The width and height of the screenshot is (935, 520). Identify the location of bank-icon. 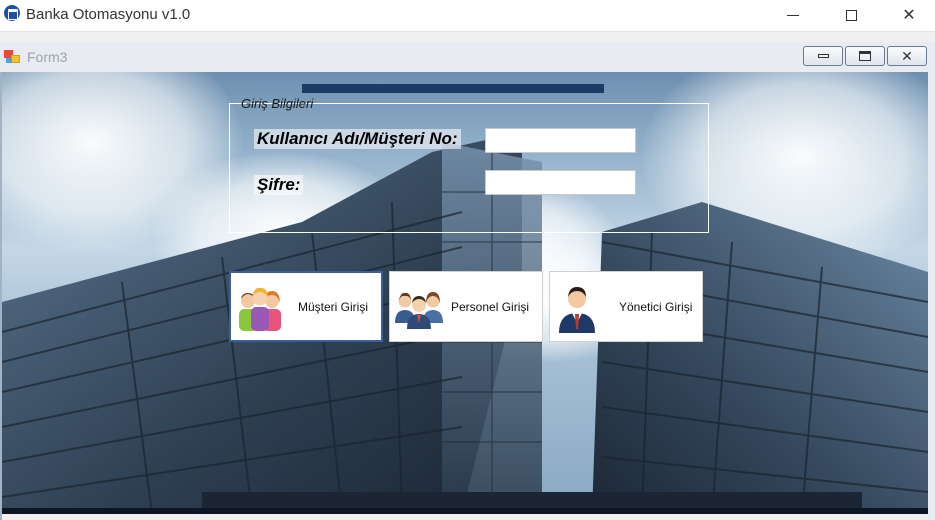
(12, 13).